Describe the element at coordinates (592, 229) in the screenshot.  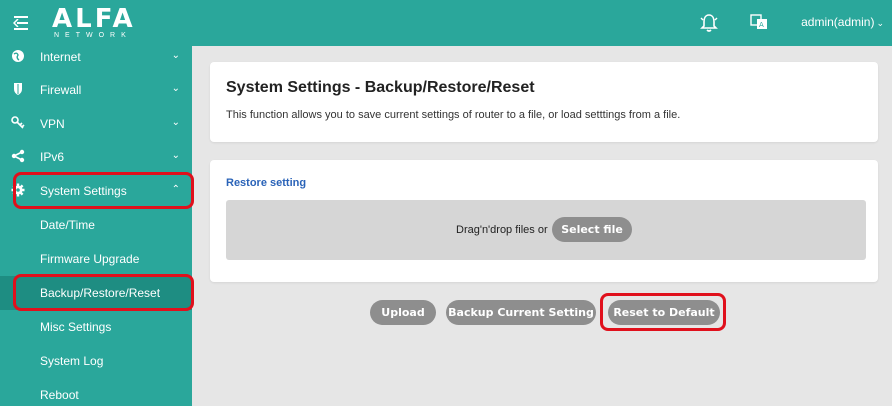
I see `select-file-button: Select file` at that location.